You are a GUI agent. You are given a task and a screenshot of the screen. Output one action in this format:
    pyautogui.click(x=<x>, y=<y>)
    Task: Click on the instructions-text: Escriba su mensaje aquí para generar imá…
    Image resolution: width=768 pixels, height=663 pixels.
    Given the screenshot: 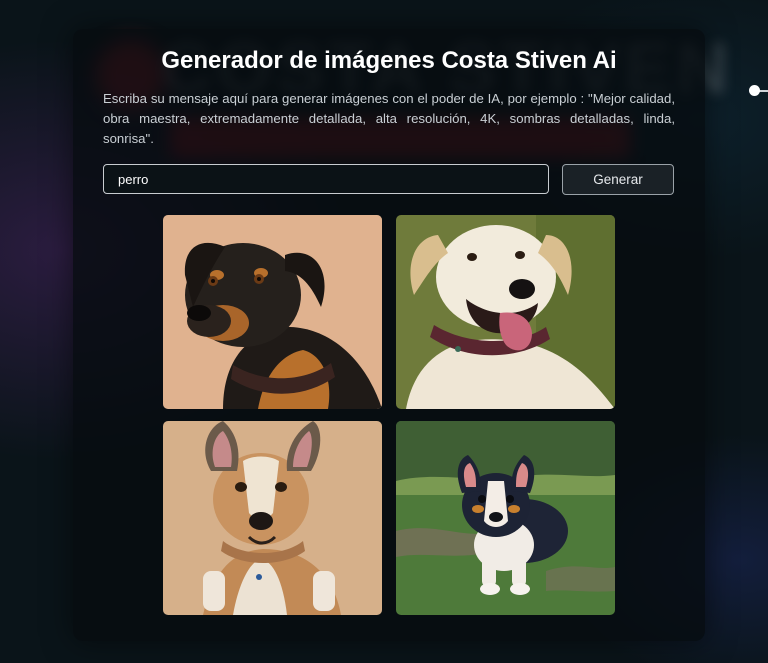 What is the action you would take?
    pyautogui.click(x=389, y=118)
    